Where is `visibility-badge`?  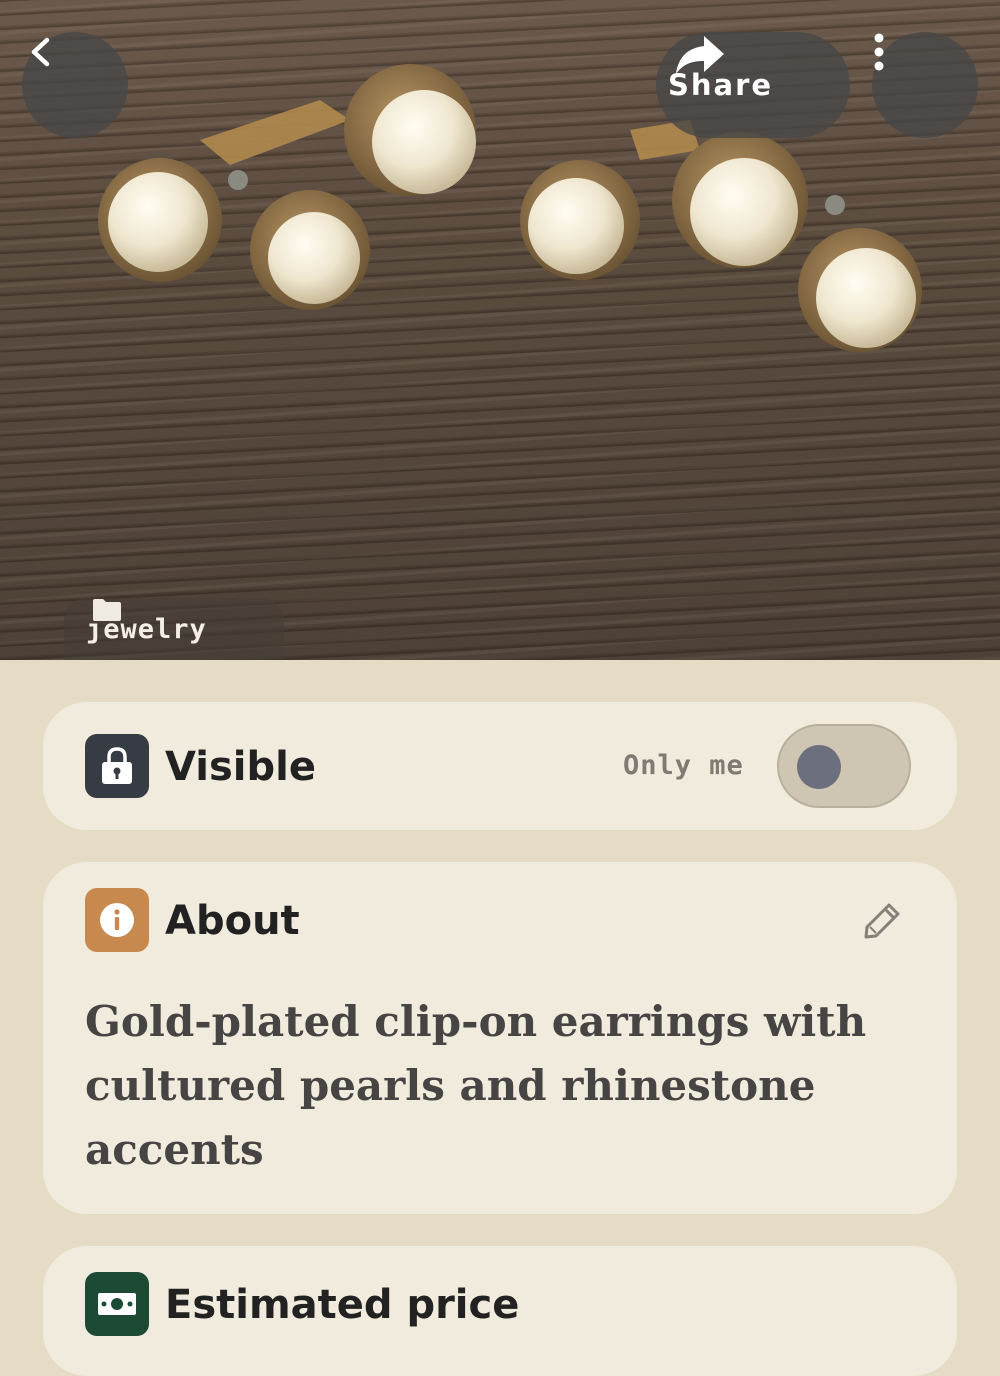 visibility-badge is located at coordinates (117, 766).